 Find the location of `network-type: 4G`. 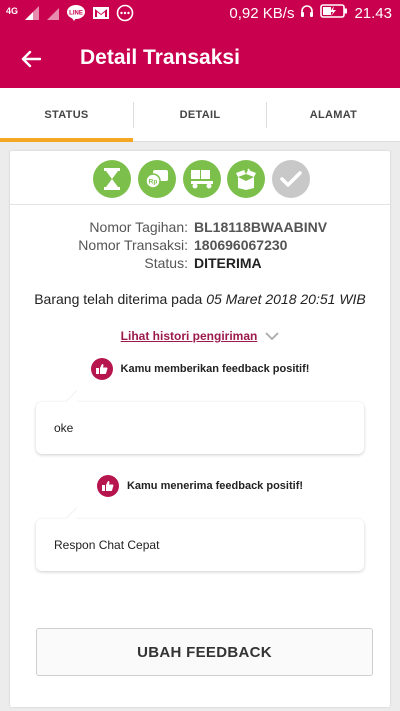

network-type: 4G is located at coordinates (12, 11).